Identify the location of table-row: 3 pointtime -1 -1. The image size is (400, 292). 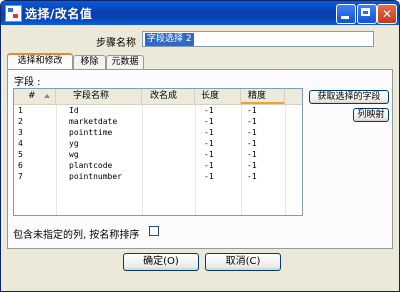
(158, 132).